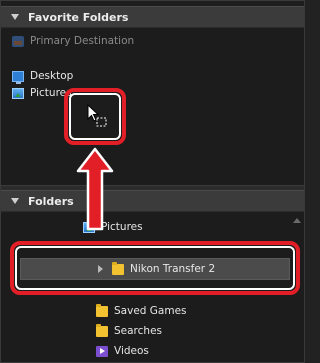  I want to click on pictures-icon, so click(18, 93).